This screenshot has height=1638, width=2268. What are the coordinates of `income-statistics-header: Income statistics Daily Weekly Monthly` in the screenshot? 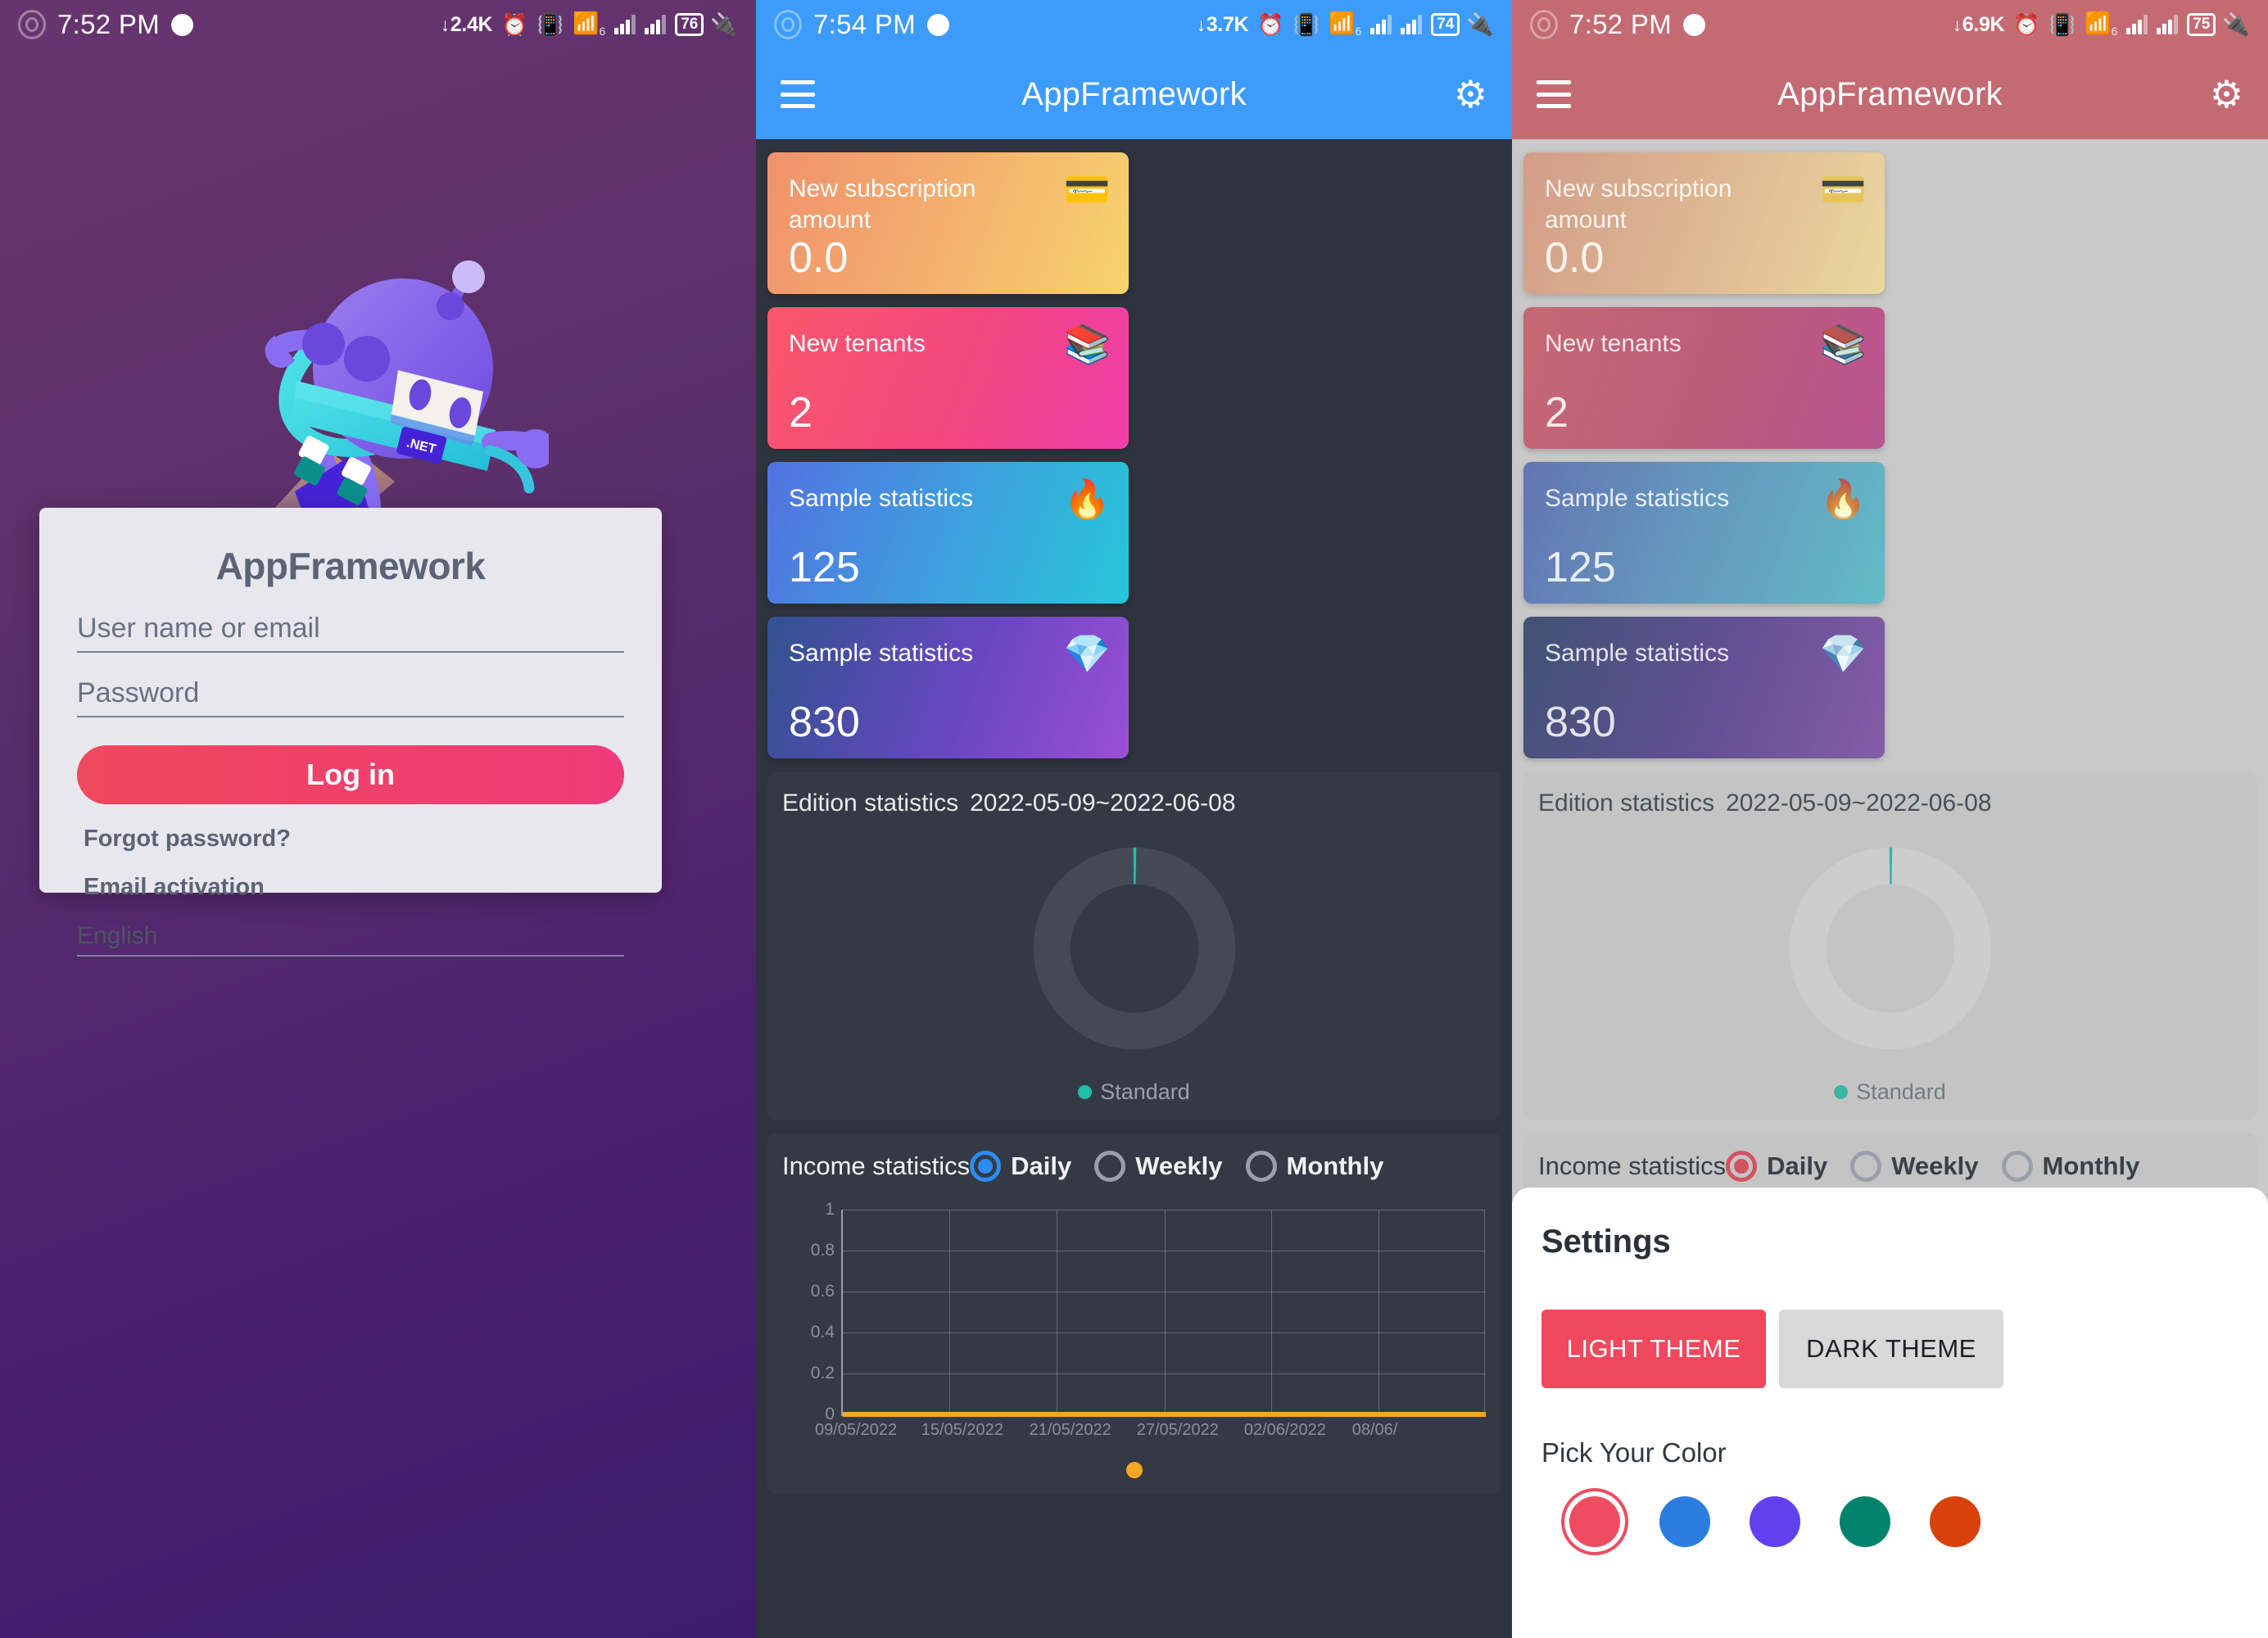 It's located at (1134, 1166).